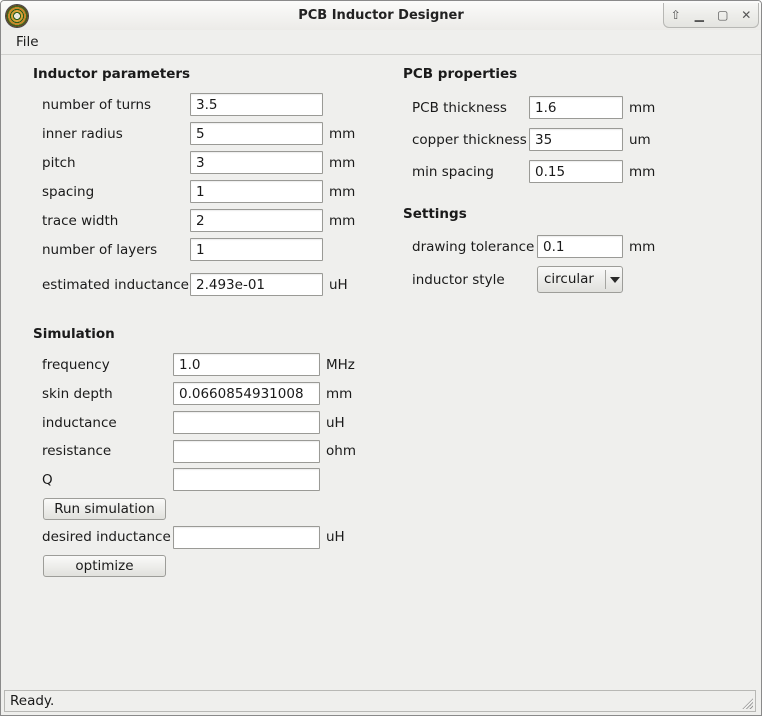 The width and height of the screenshot is (762, 716). I want to click on number-of-turns-label: number of turns, so click(97, 105).